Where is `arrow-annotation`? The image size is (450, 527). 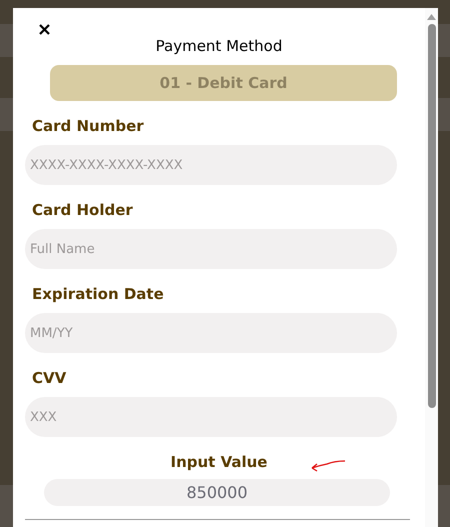 arrow-annotation is located at coordinates (328, 466).